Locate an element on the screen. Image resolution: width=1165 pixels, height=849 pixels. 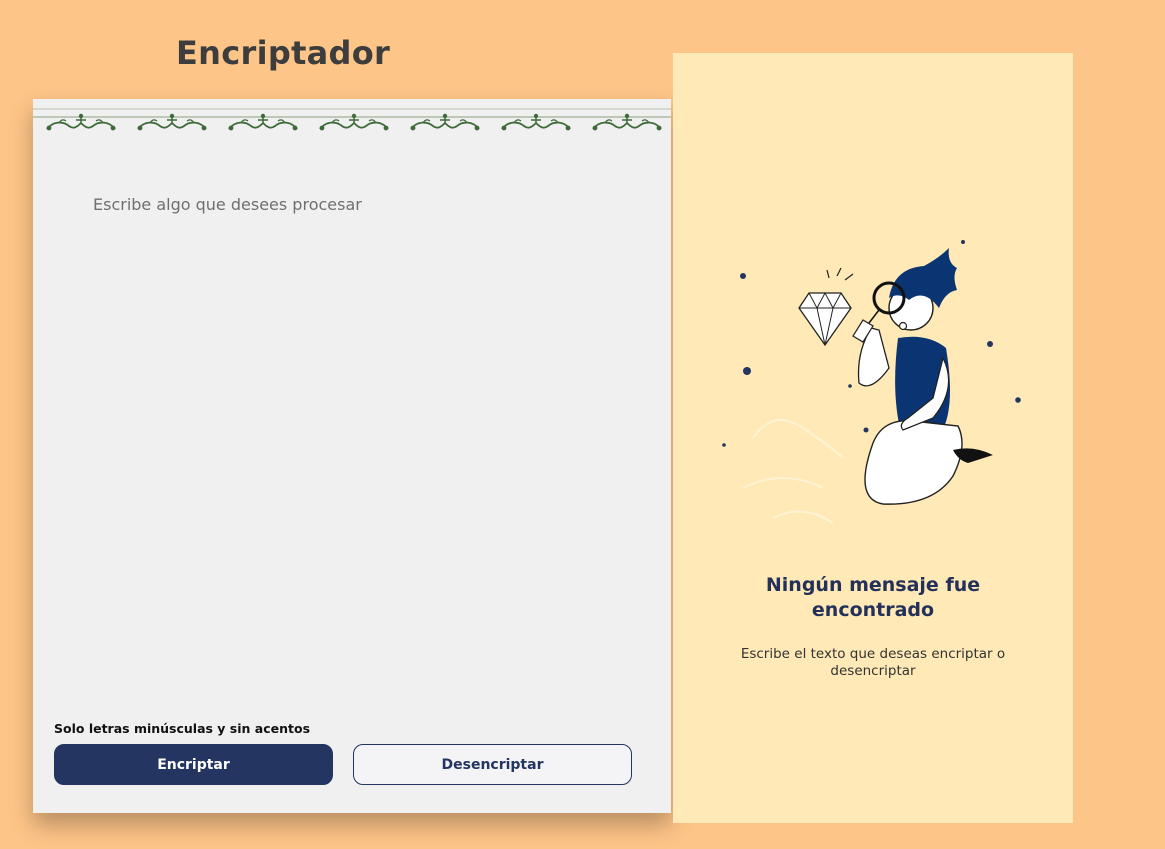
input-hint: Solo letras minúsculas y sin acentos is located at coordinates (182, 728).